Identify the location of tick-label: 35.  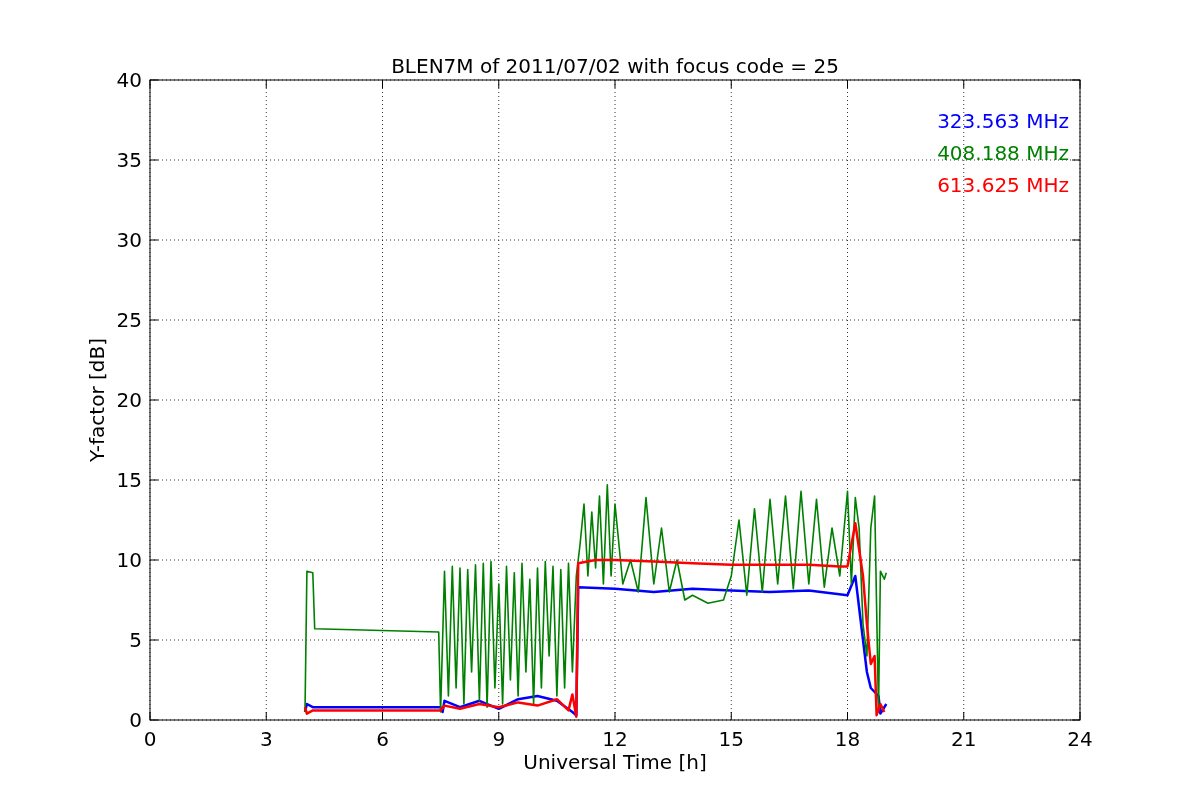
(129, 160).